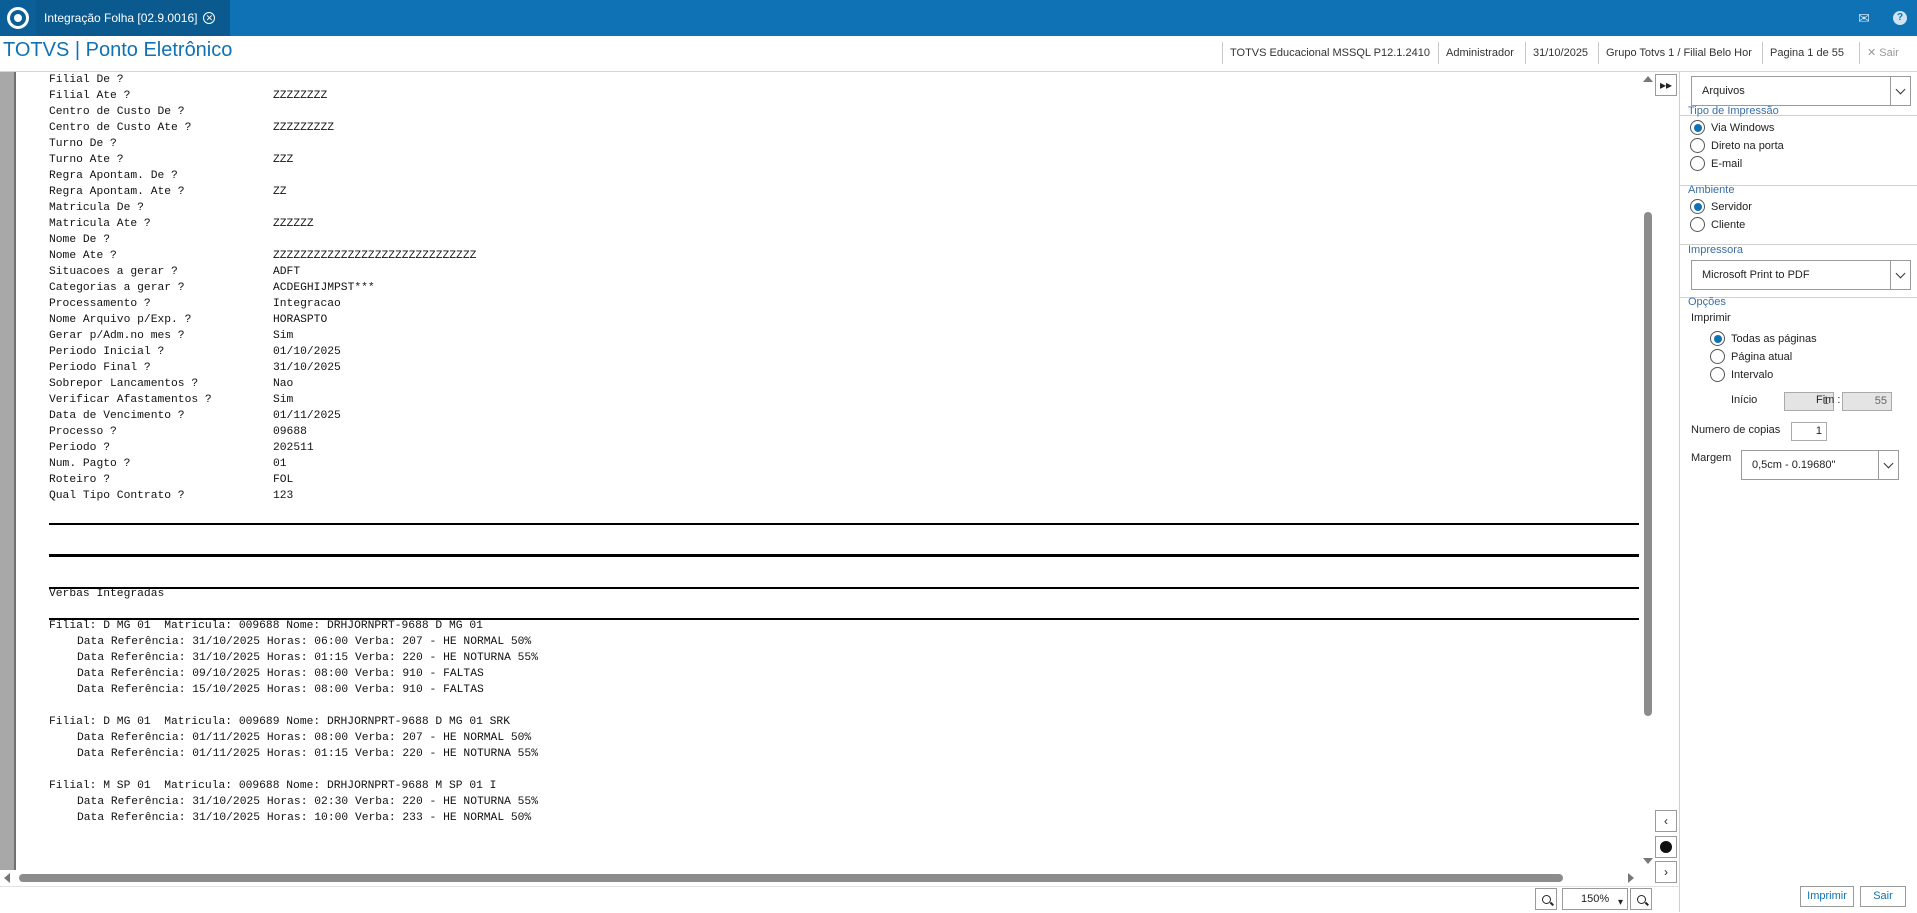  I want to click on radio-label: Via Windows, so click(1743, 127).